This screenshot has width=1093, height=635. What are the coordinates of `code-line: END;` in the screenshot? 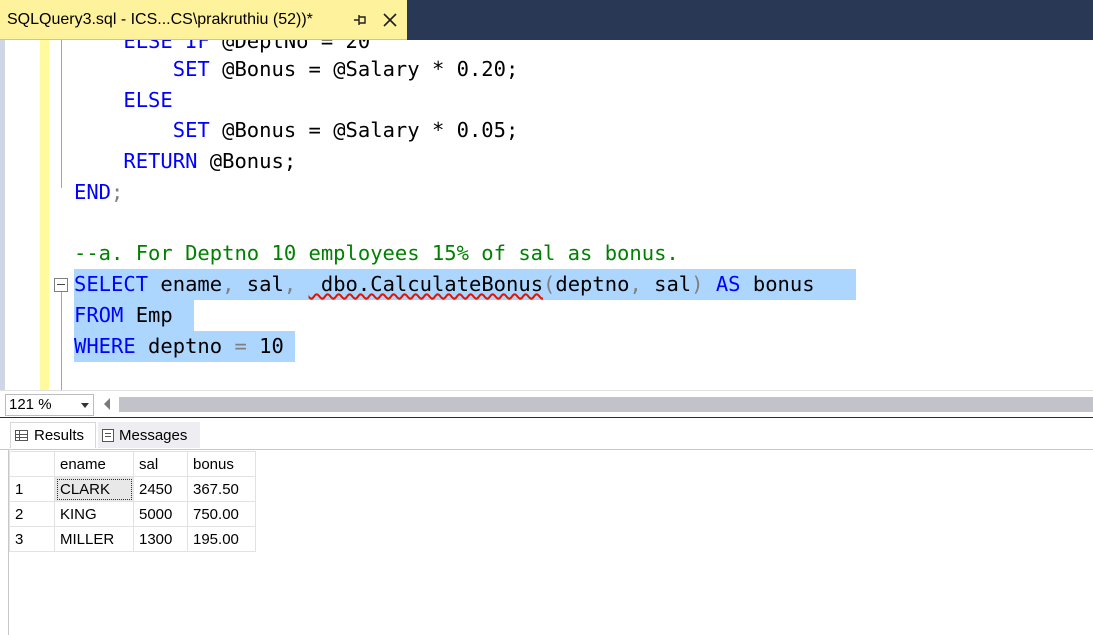 It's located at (99, 192).